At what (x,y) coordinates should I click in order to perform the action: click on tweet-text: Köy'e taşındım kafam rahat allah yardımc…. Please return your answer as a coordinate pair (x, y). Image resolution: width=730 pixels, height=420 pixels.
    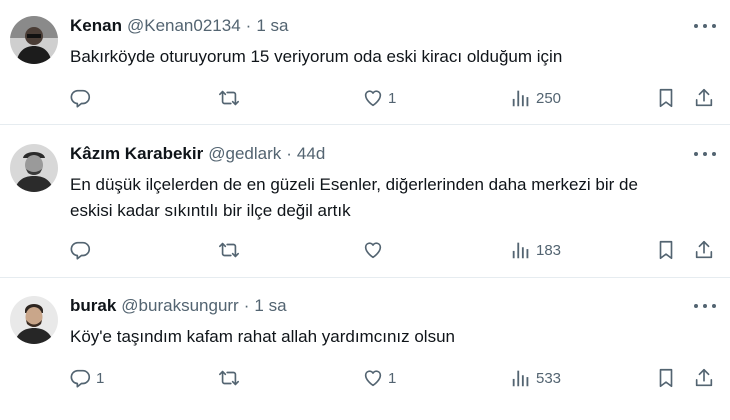
    Looking at the image, I should click on (390, 337).